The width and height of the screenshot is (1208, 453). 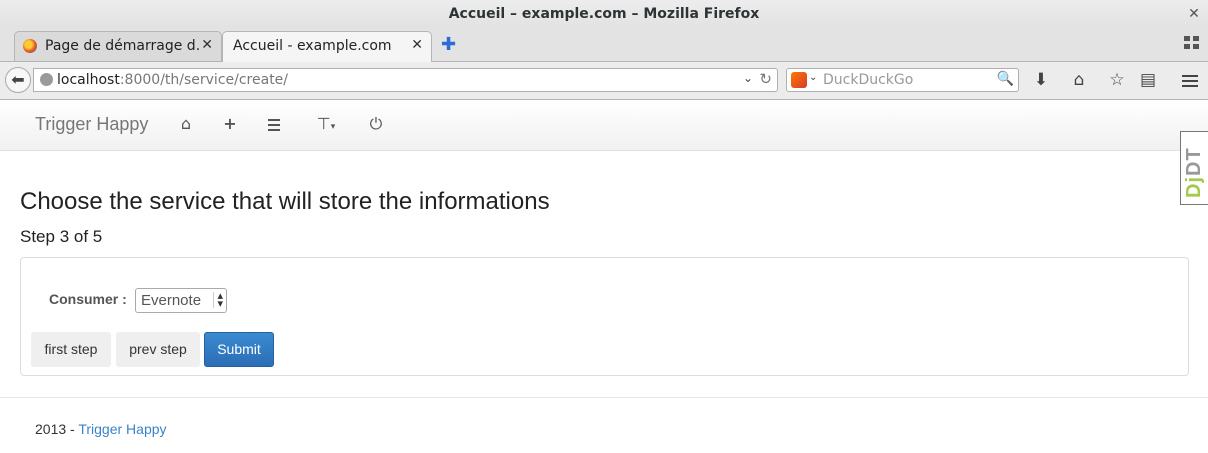 I want to click on tab-groups-icon, so click(x=1192, y=43).